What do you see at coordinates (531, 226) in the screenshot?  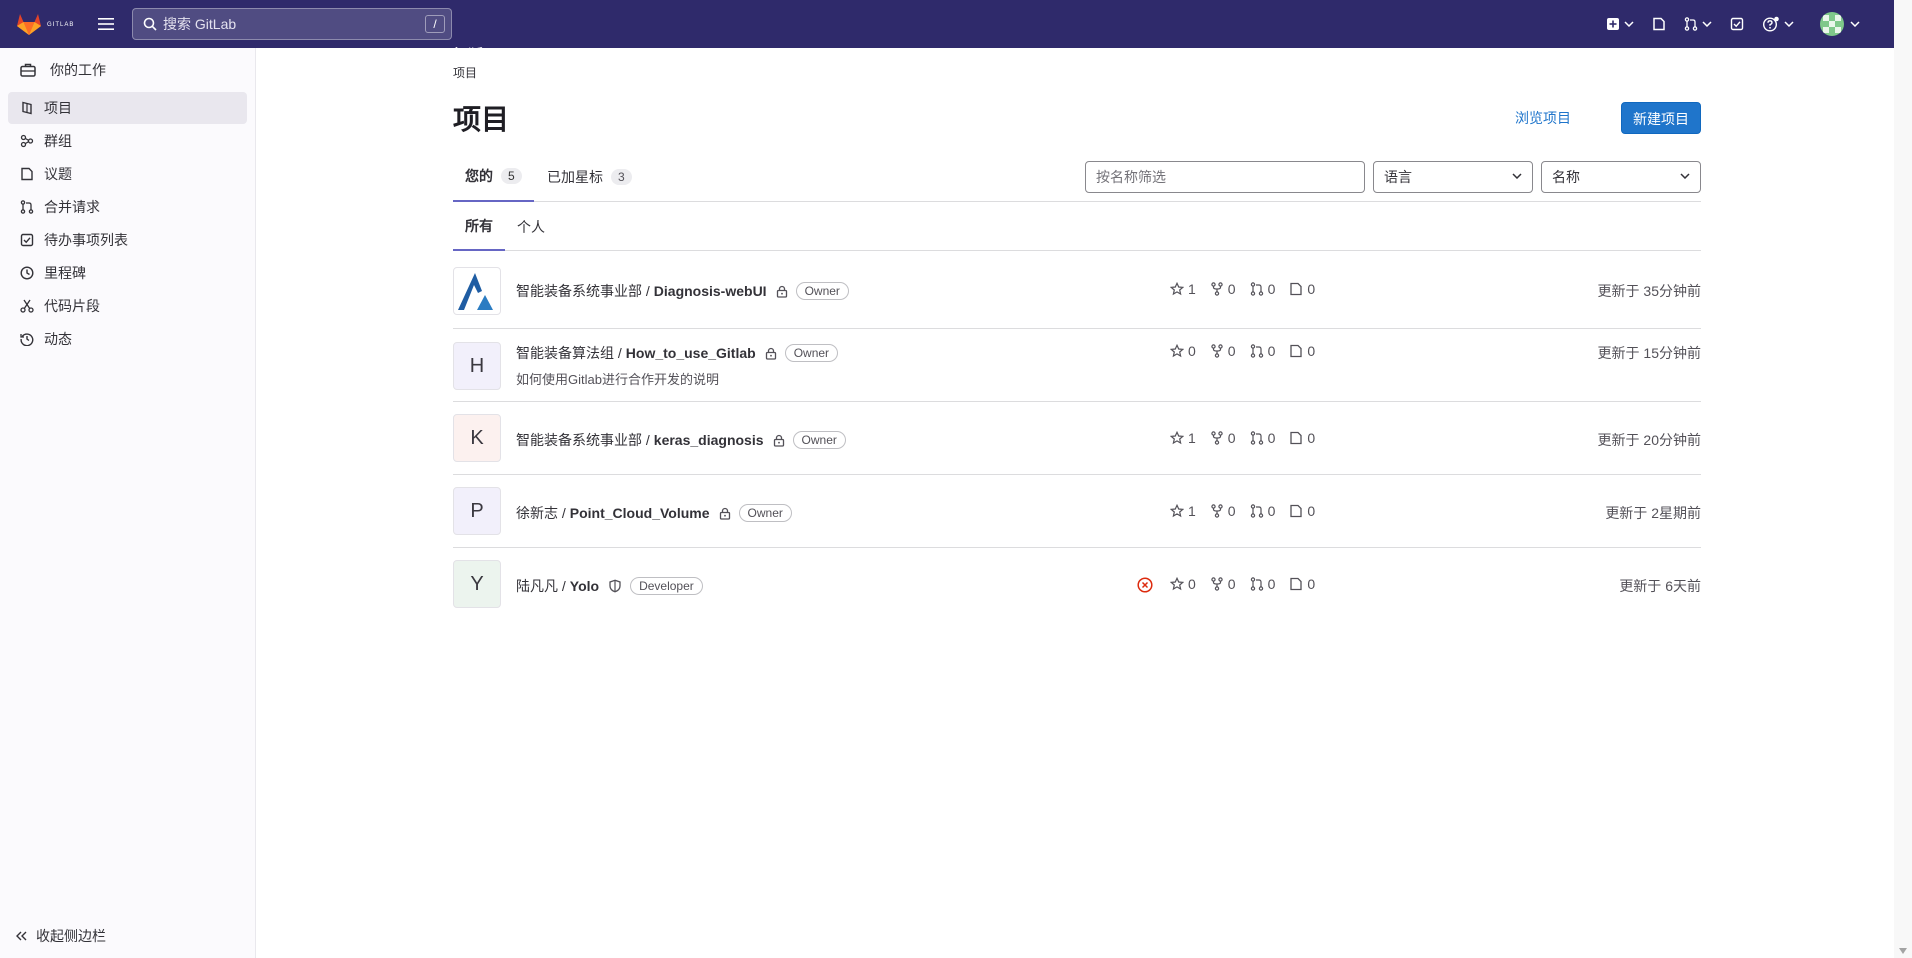 I see `subtab-personal: 个人` at bounding box center [531, 226].